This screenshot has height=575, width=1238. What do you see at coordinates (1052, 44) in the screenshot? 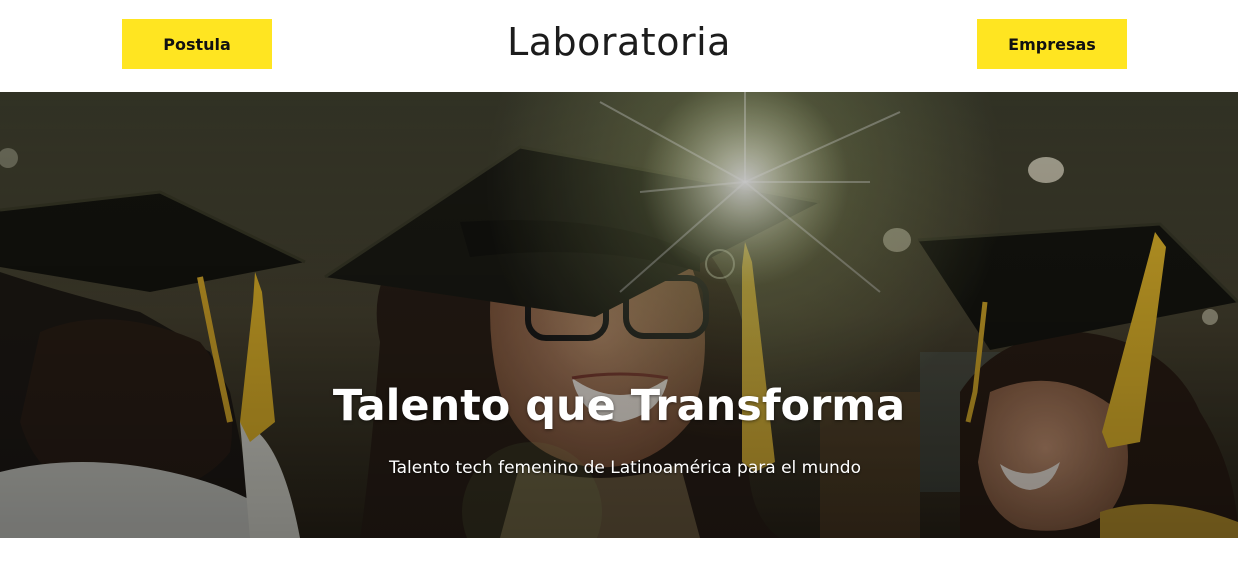
I see `empresas-button: Empresas` at bounding box center [1052, 44].